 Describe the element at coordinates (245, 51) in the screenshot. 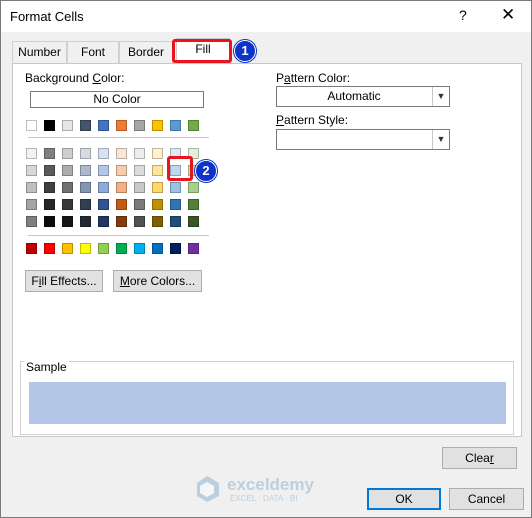

I see `step-badge-1: 1` at that location.